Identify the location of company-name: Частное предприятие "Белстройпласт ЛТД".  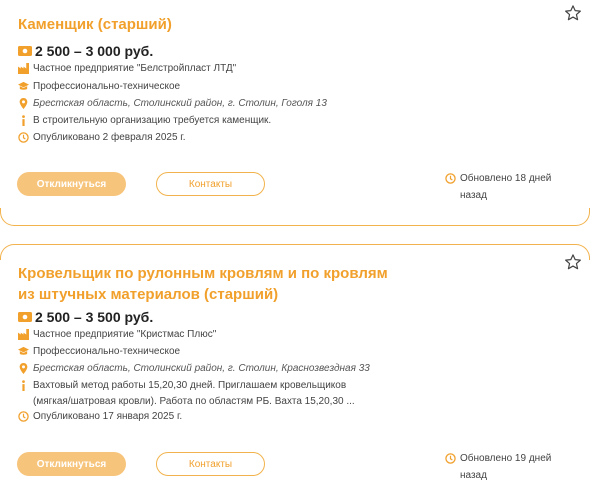
(208, 69).